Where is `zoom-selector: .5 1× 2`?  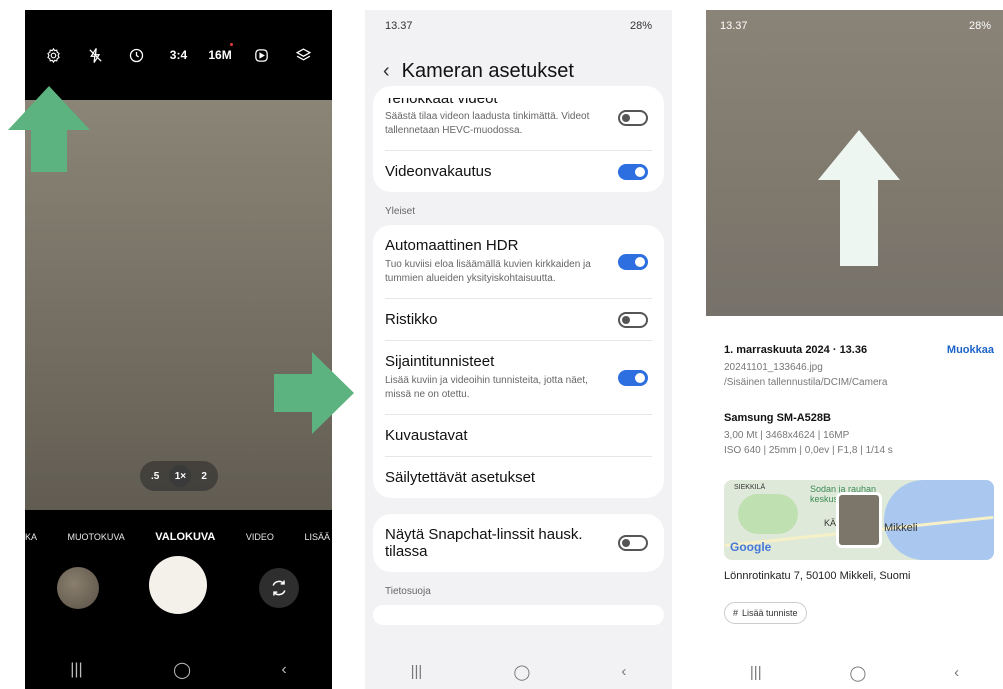 zoom-selector: .5 1× 2 is located at coordinates (179, 476).